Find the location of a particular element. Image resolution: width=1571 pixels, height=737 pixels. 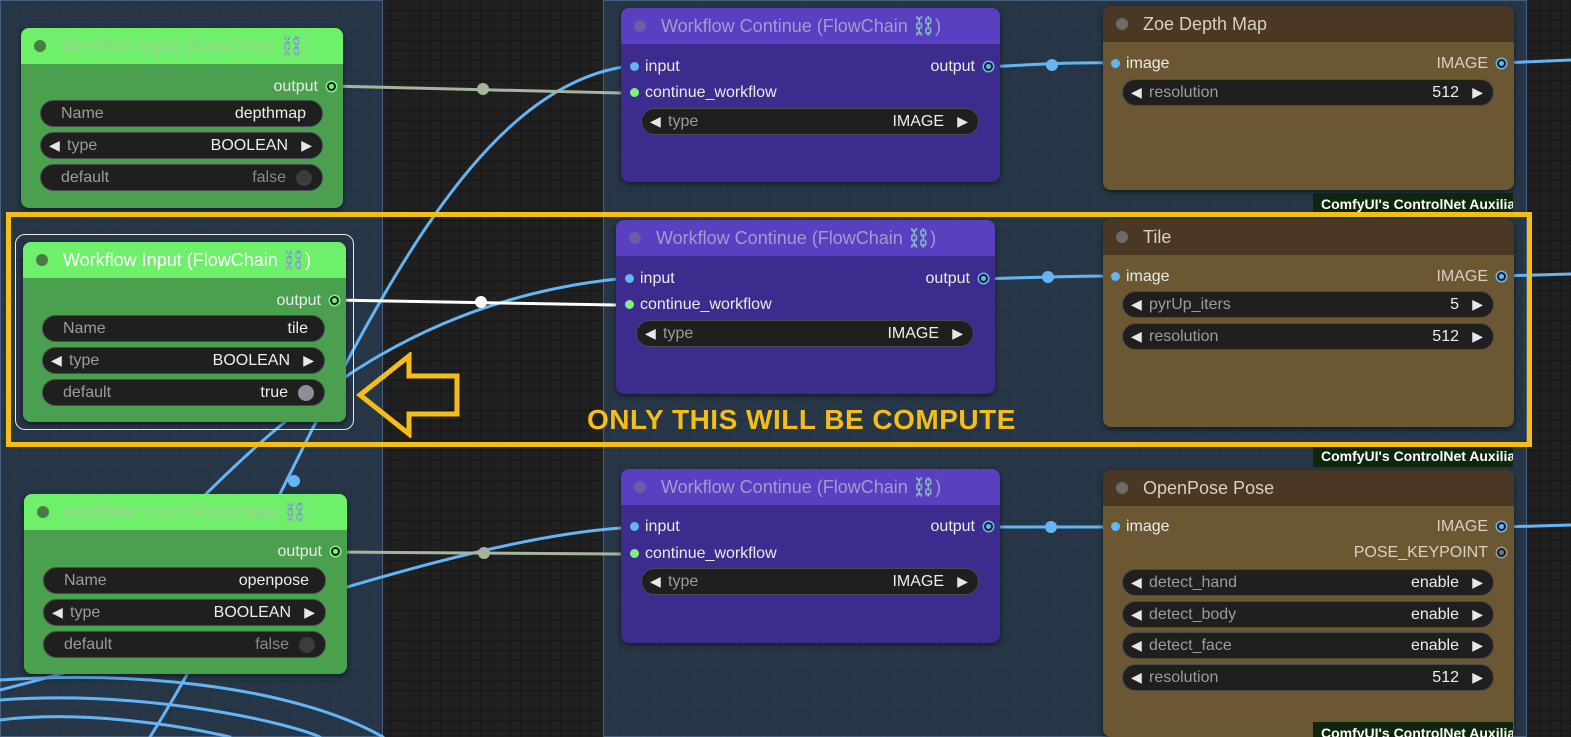

node-title-bar: OpenPose Pose is located at coordinates (1308, 488).